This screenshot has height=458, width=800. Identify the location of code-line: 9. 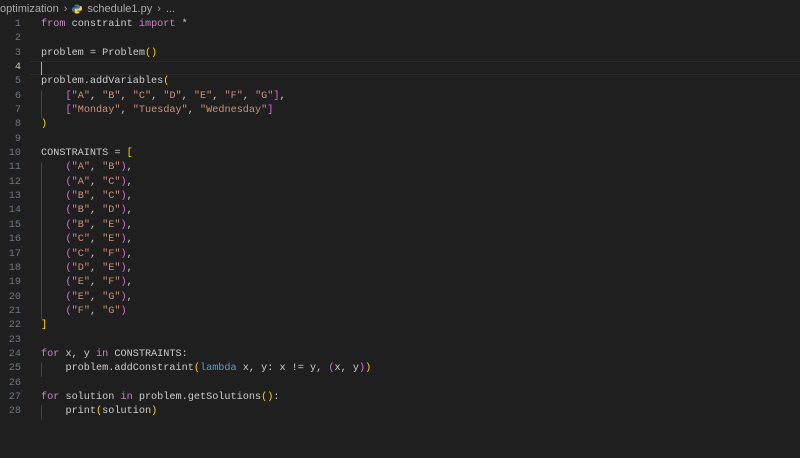
(400, 140).